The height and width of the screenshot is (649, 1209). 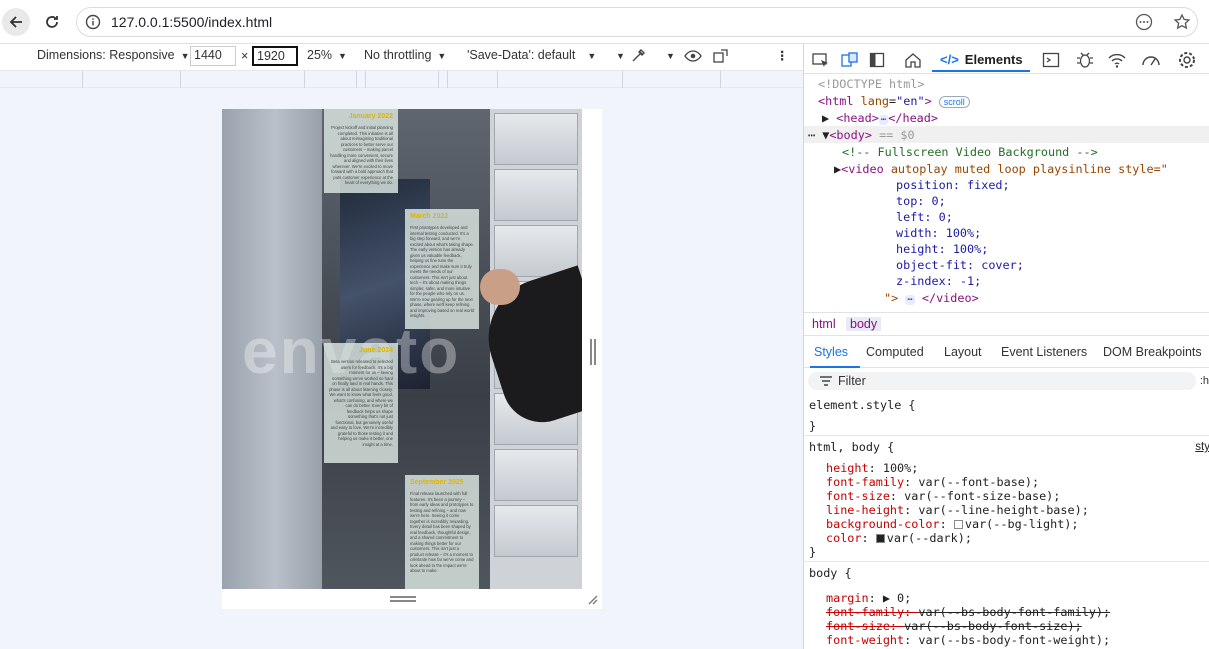 I want to click on hover-state-toggle: :h, so click(x=1204, y=381).